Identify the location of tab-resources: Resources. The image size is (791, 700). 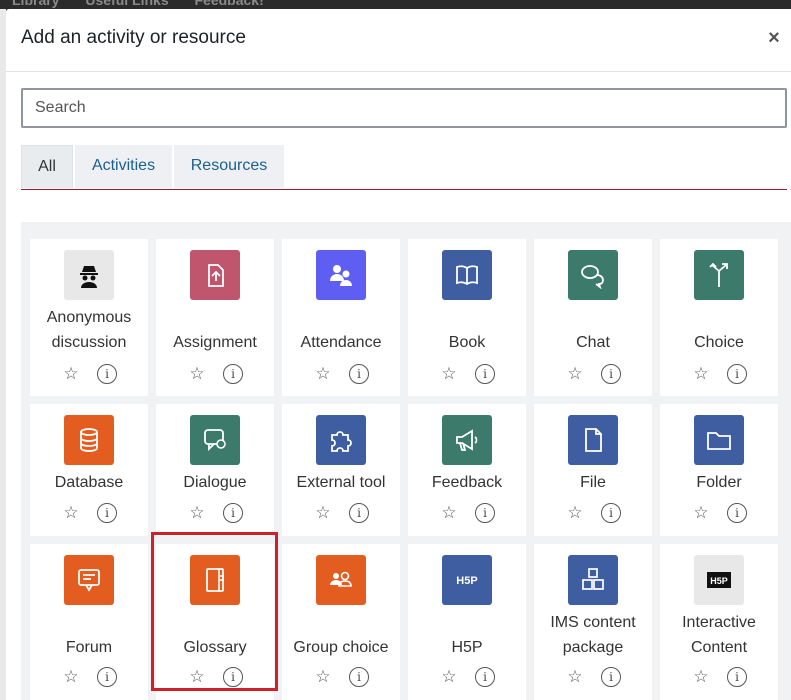
(229, 166).